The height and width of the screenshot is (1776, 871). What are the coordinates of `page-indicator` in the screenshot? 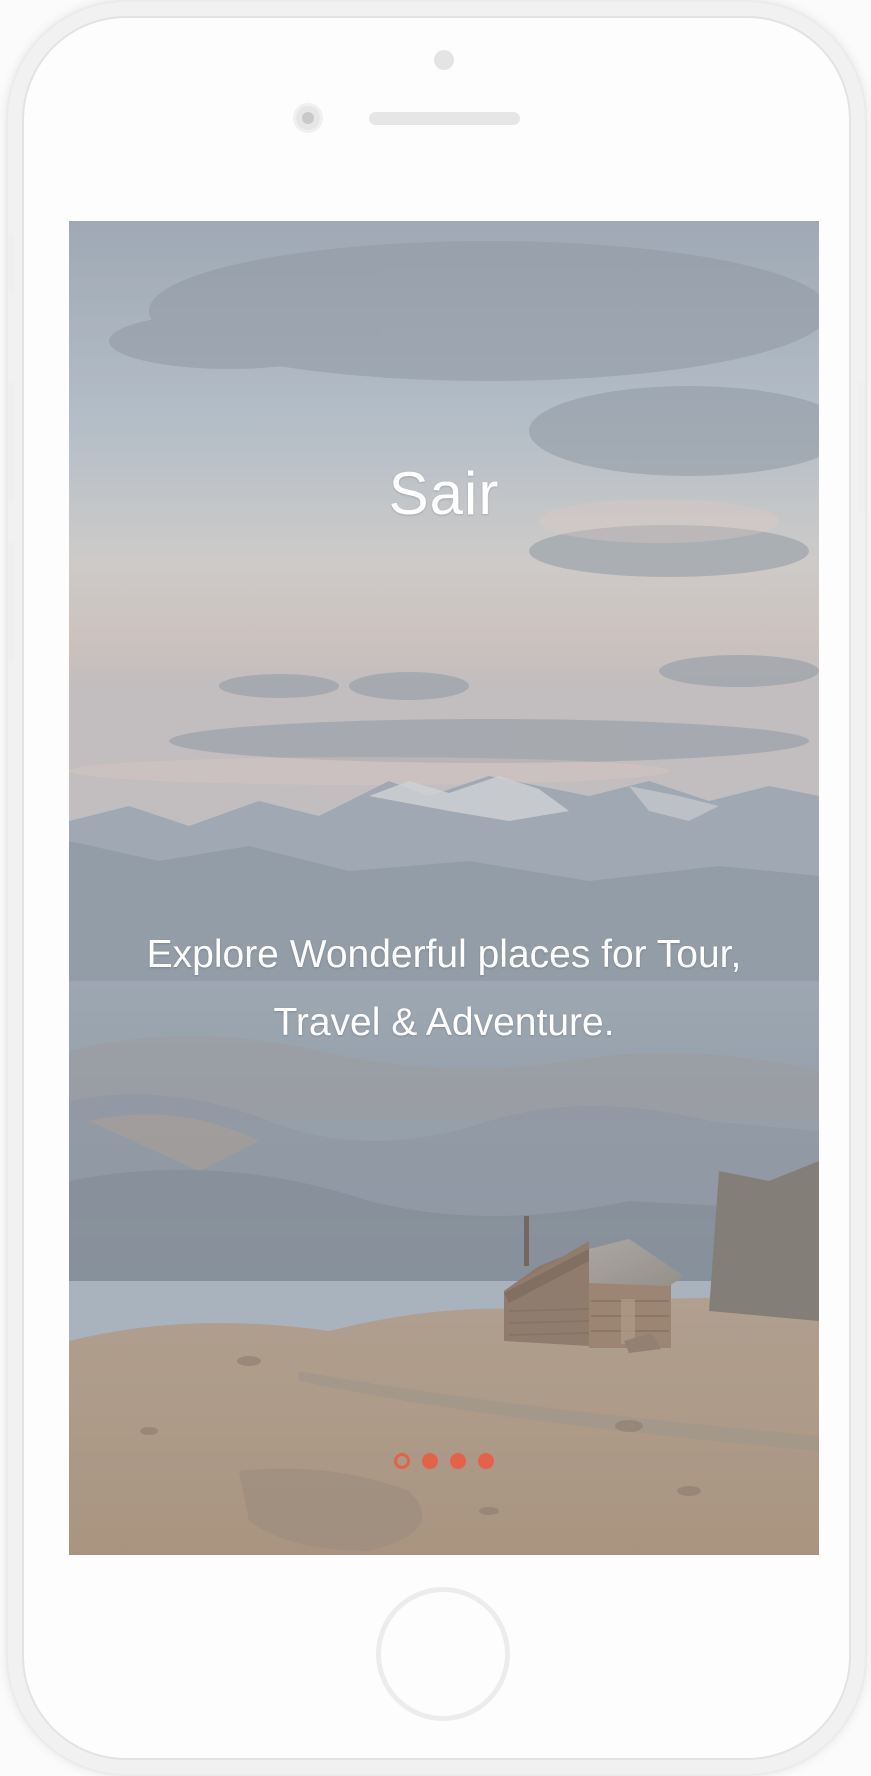 It's located at (444, 1461).